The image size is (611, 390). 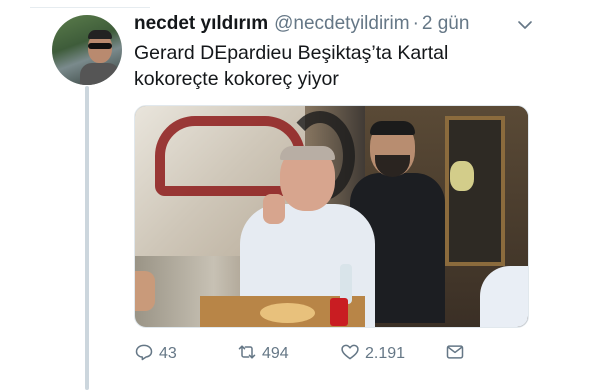 What do you see at coordinates (339, 312) in the screenshot?
I see `photo-can` at bounding box center [339, 312].